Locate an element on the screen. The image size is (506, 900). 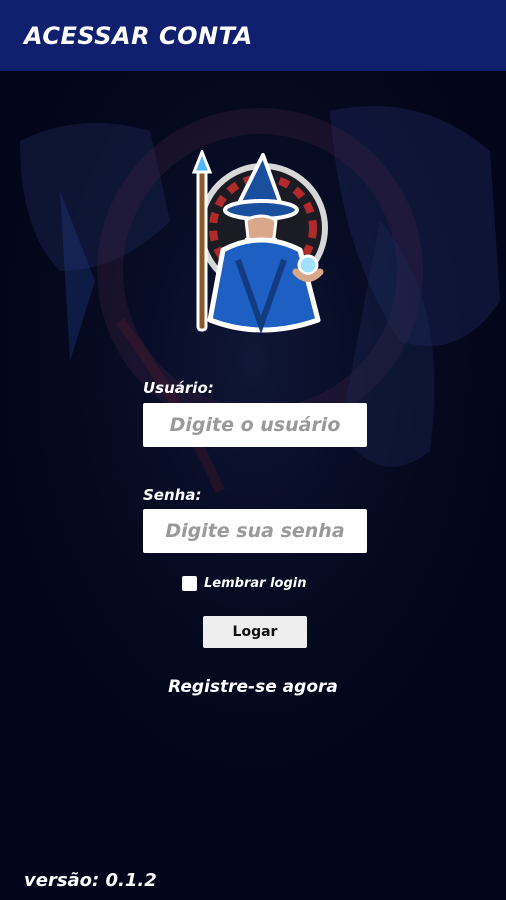
username-field-container is located at coordinates (255, 425).